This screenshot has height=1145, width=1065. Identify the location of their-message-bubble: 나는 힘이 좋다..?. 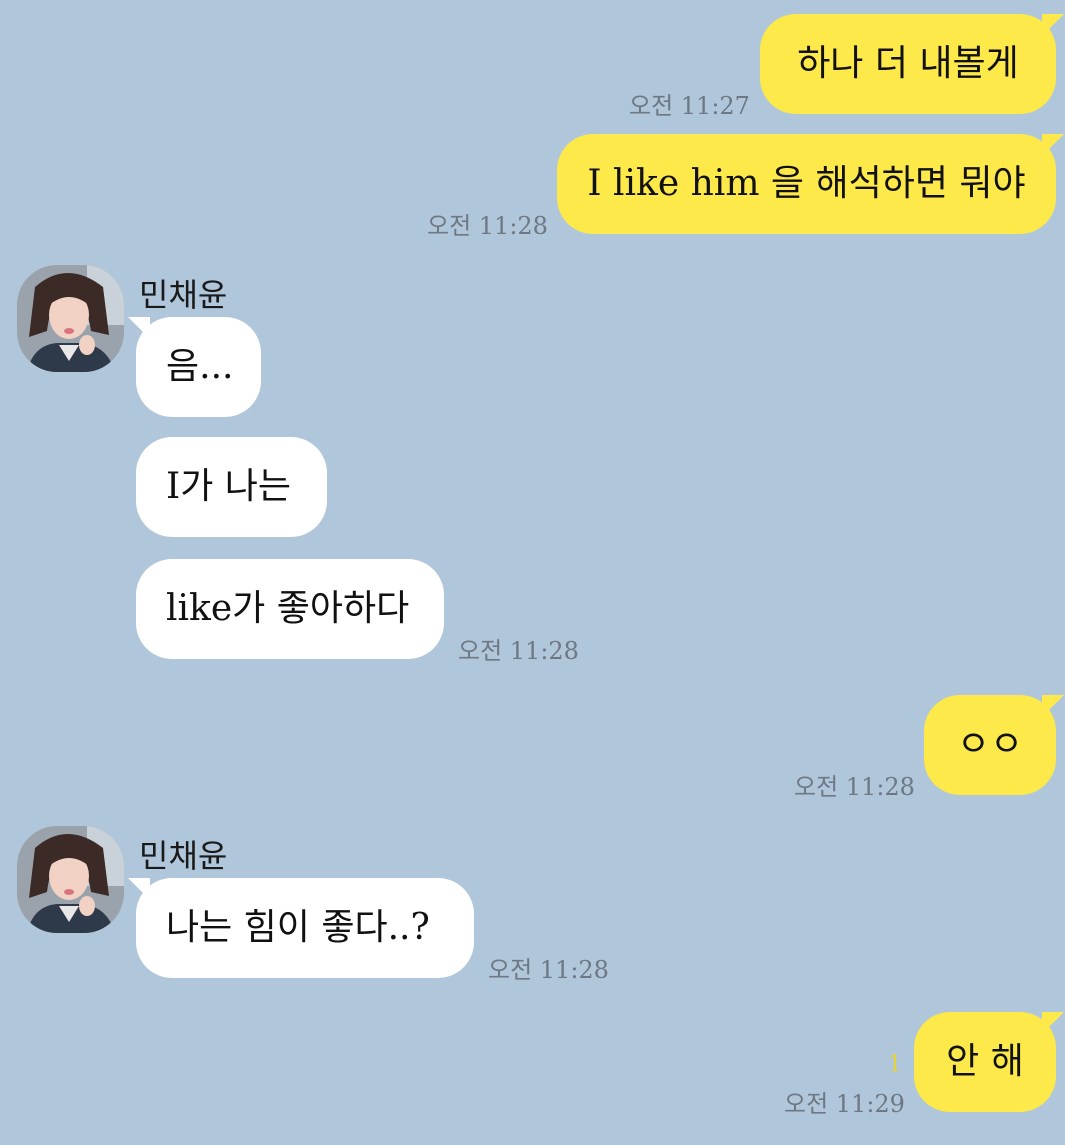
(301, 928).